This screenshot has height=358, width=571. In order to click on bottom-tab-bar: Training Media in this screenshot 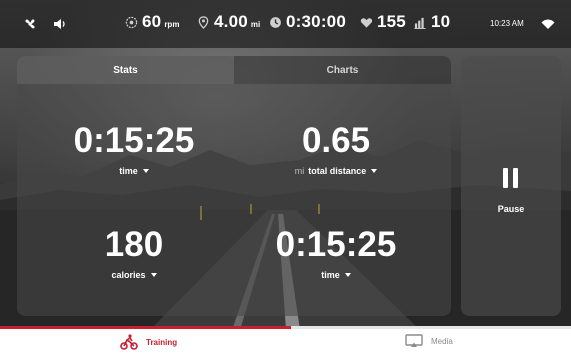, I will do `click(285, 342)`.